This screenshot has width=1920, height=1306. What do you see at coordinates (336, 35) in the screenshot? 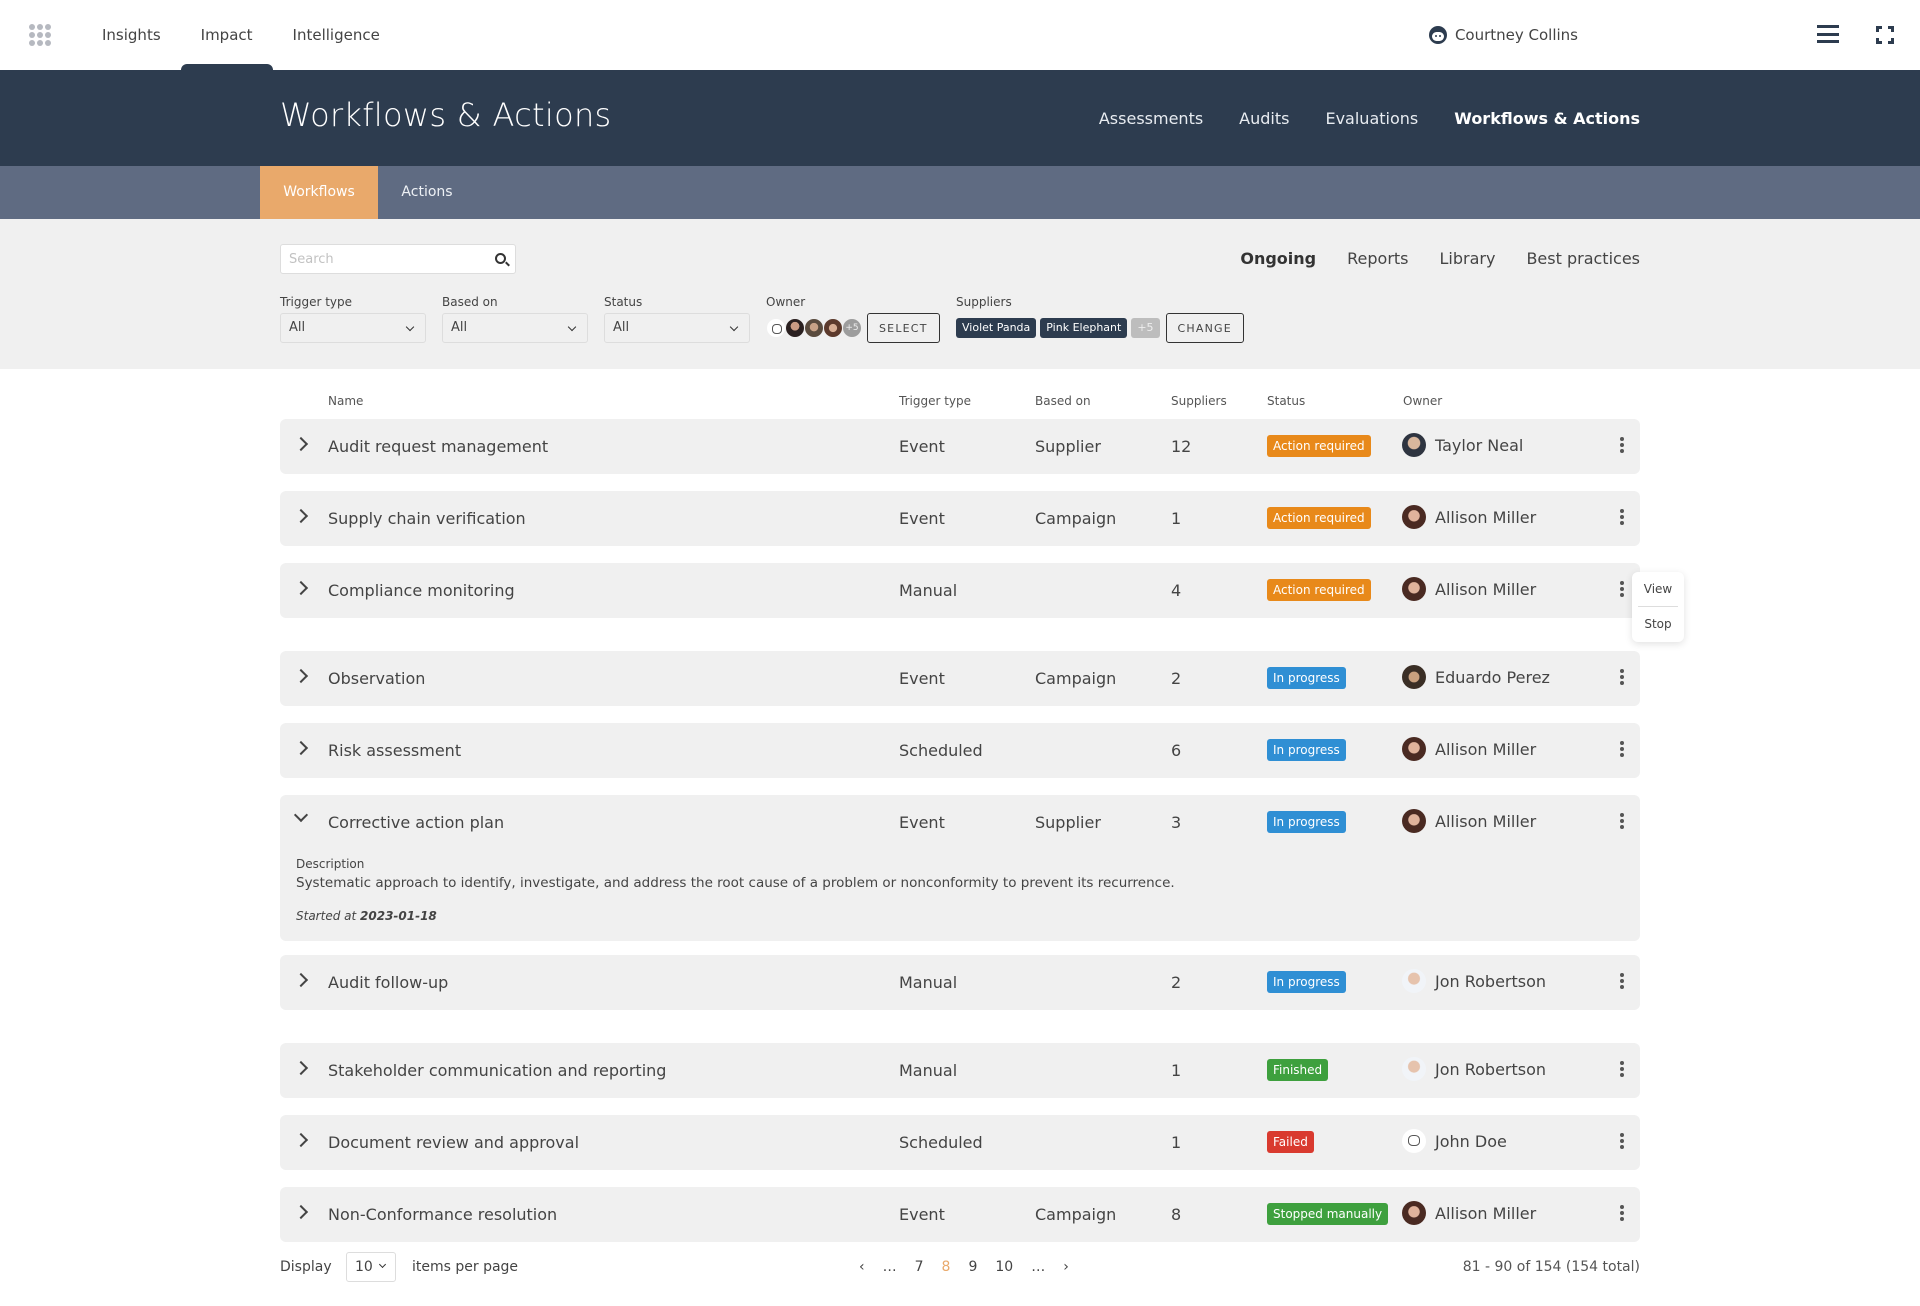
I see `top-nav-intelligence: Intelligence` at bounding box center [336, 35].